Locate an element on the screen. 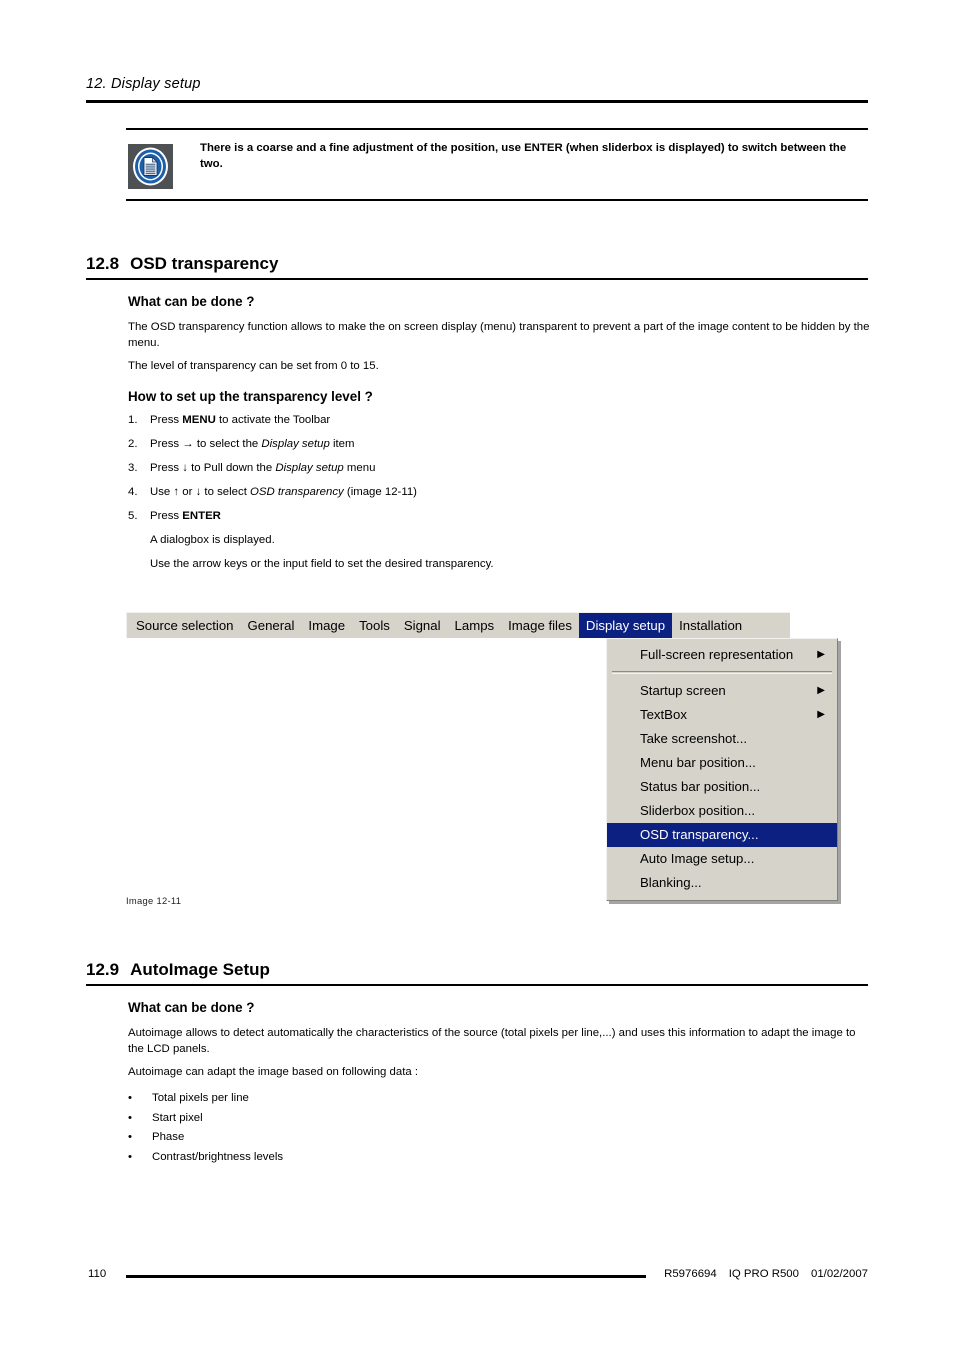 The image size is (954, 1351). section-heading-12-9: 12.9 AutoImage Setup is located at coordinates (178, 970).